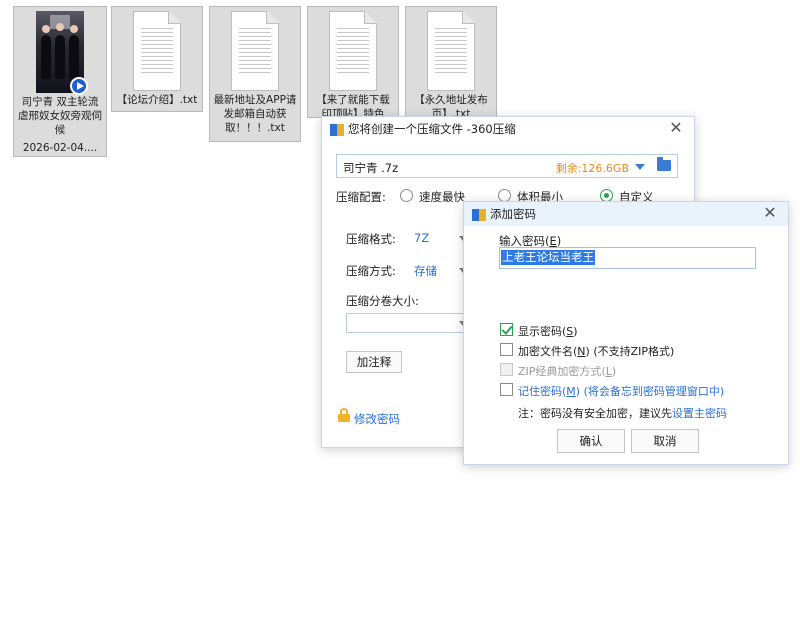 The width and height of the screenshot is (800, 640). What do you see at coordinates (62, 53) in the screenshot?
I see `video-thumbnail` at bounding box center [62, 53].